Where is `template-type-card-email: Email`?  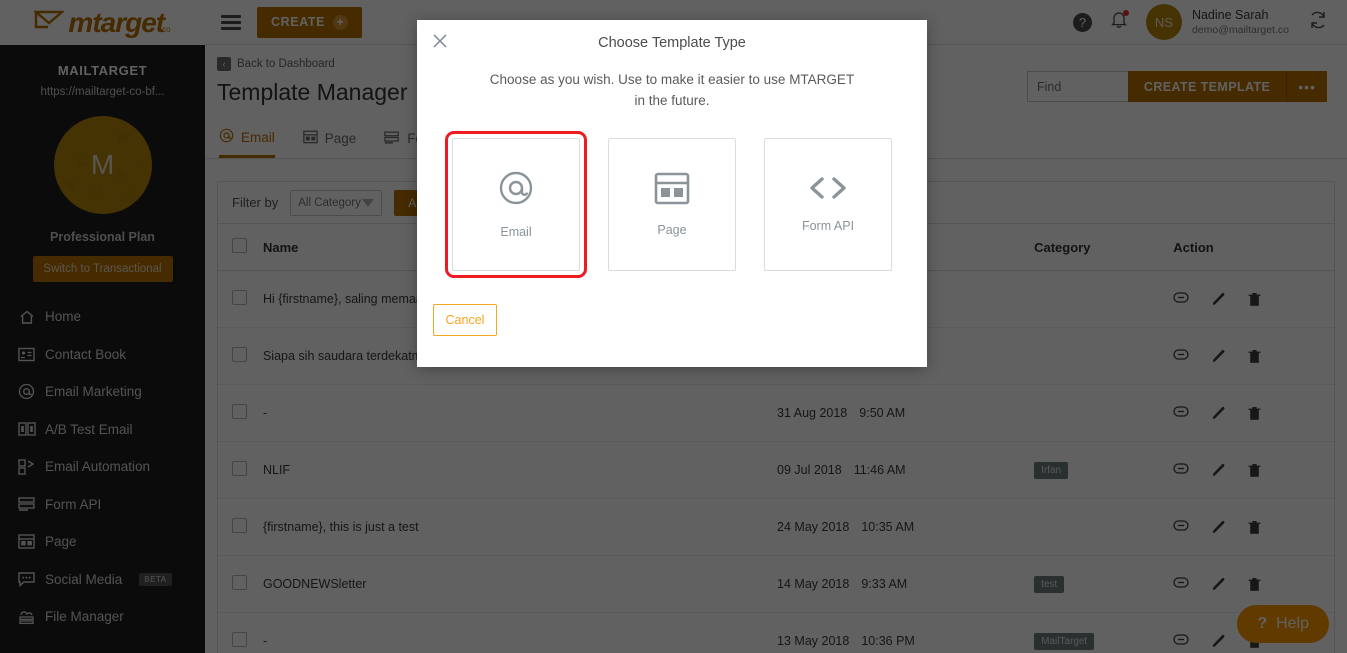 template-type-card-email: Email is located at coordinates (516, 204).